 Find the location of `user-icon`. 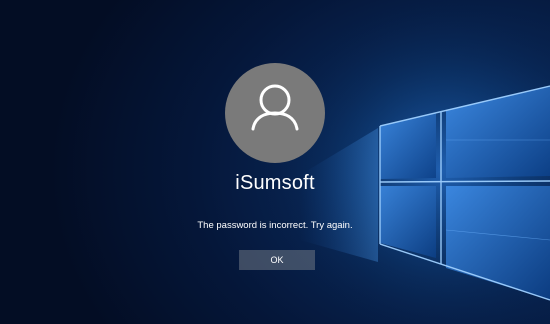

user-icon is located at coordinates (275, 107).